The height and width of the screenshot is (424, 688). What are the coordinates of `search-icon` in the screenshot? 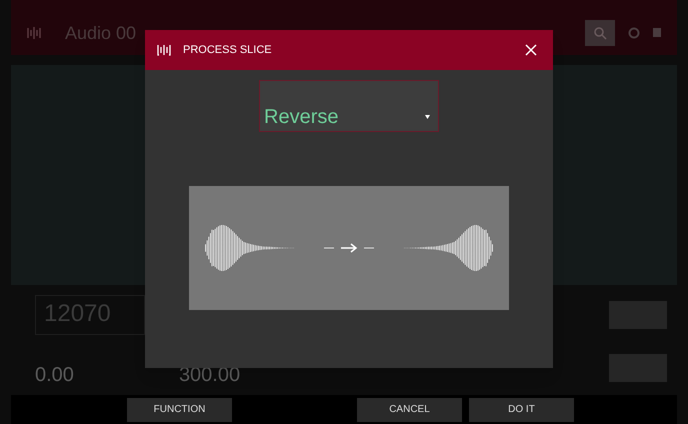 It's located at (600, 33).